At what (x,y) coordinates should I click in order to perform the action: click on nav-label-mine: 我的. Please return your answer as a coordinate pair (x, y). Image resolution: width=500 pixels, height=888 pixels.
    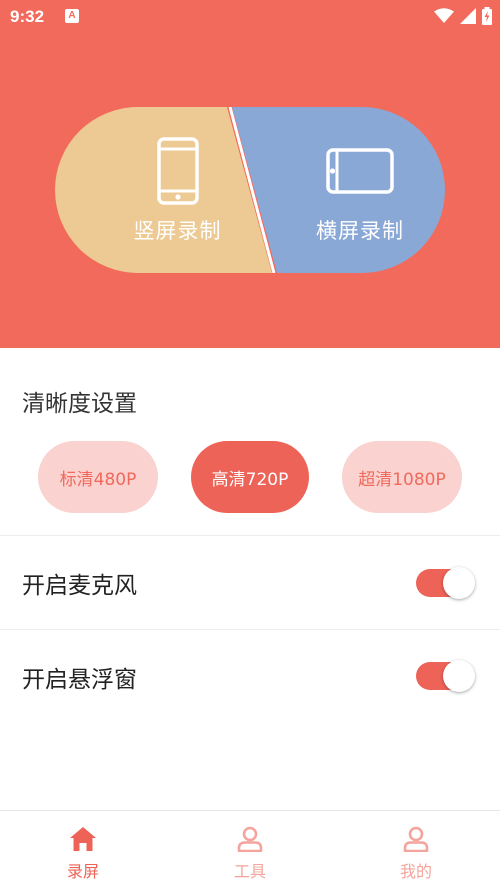
    Looking at the image, I should click on (415, 871).